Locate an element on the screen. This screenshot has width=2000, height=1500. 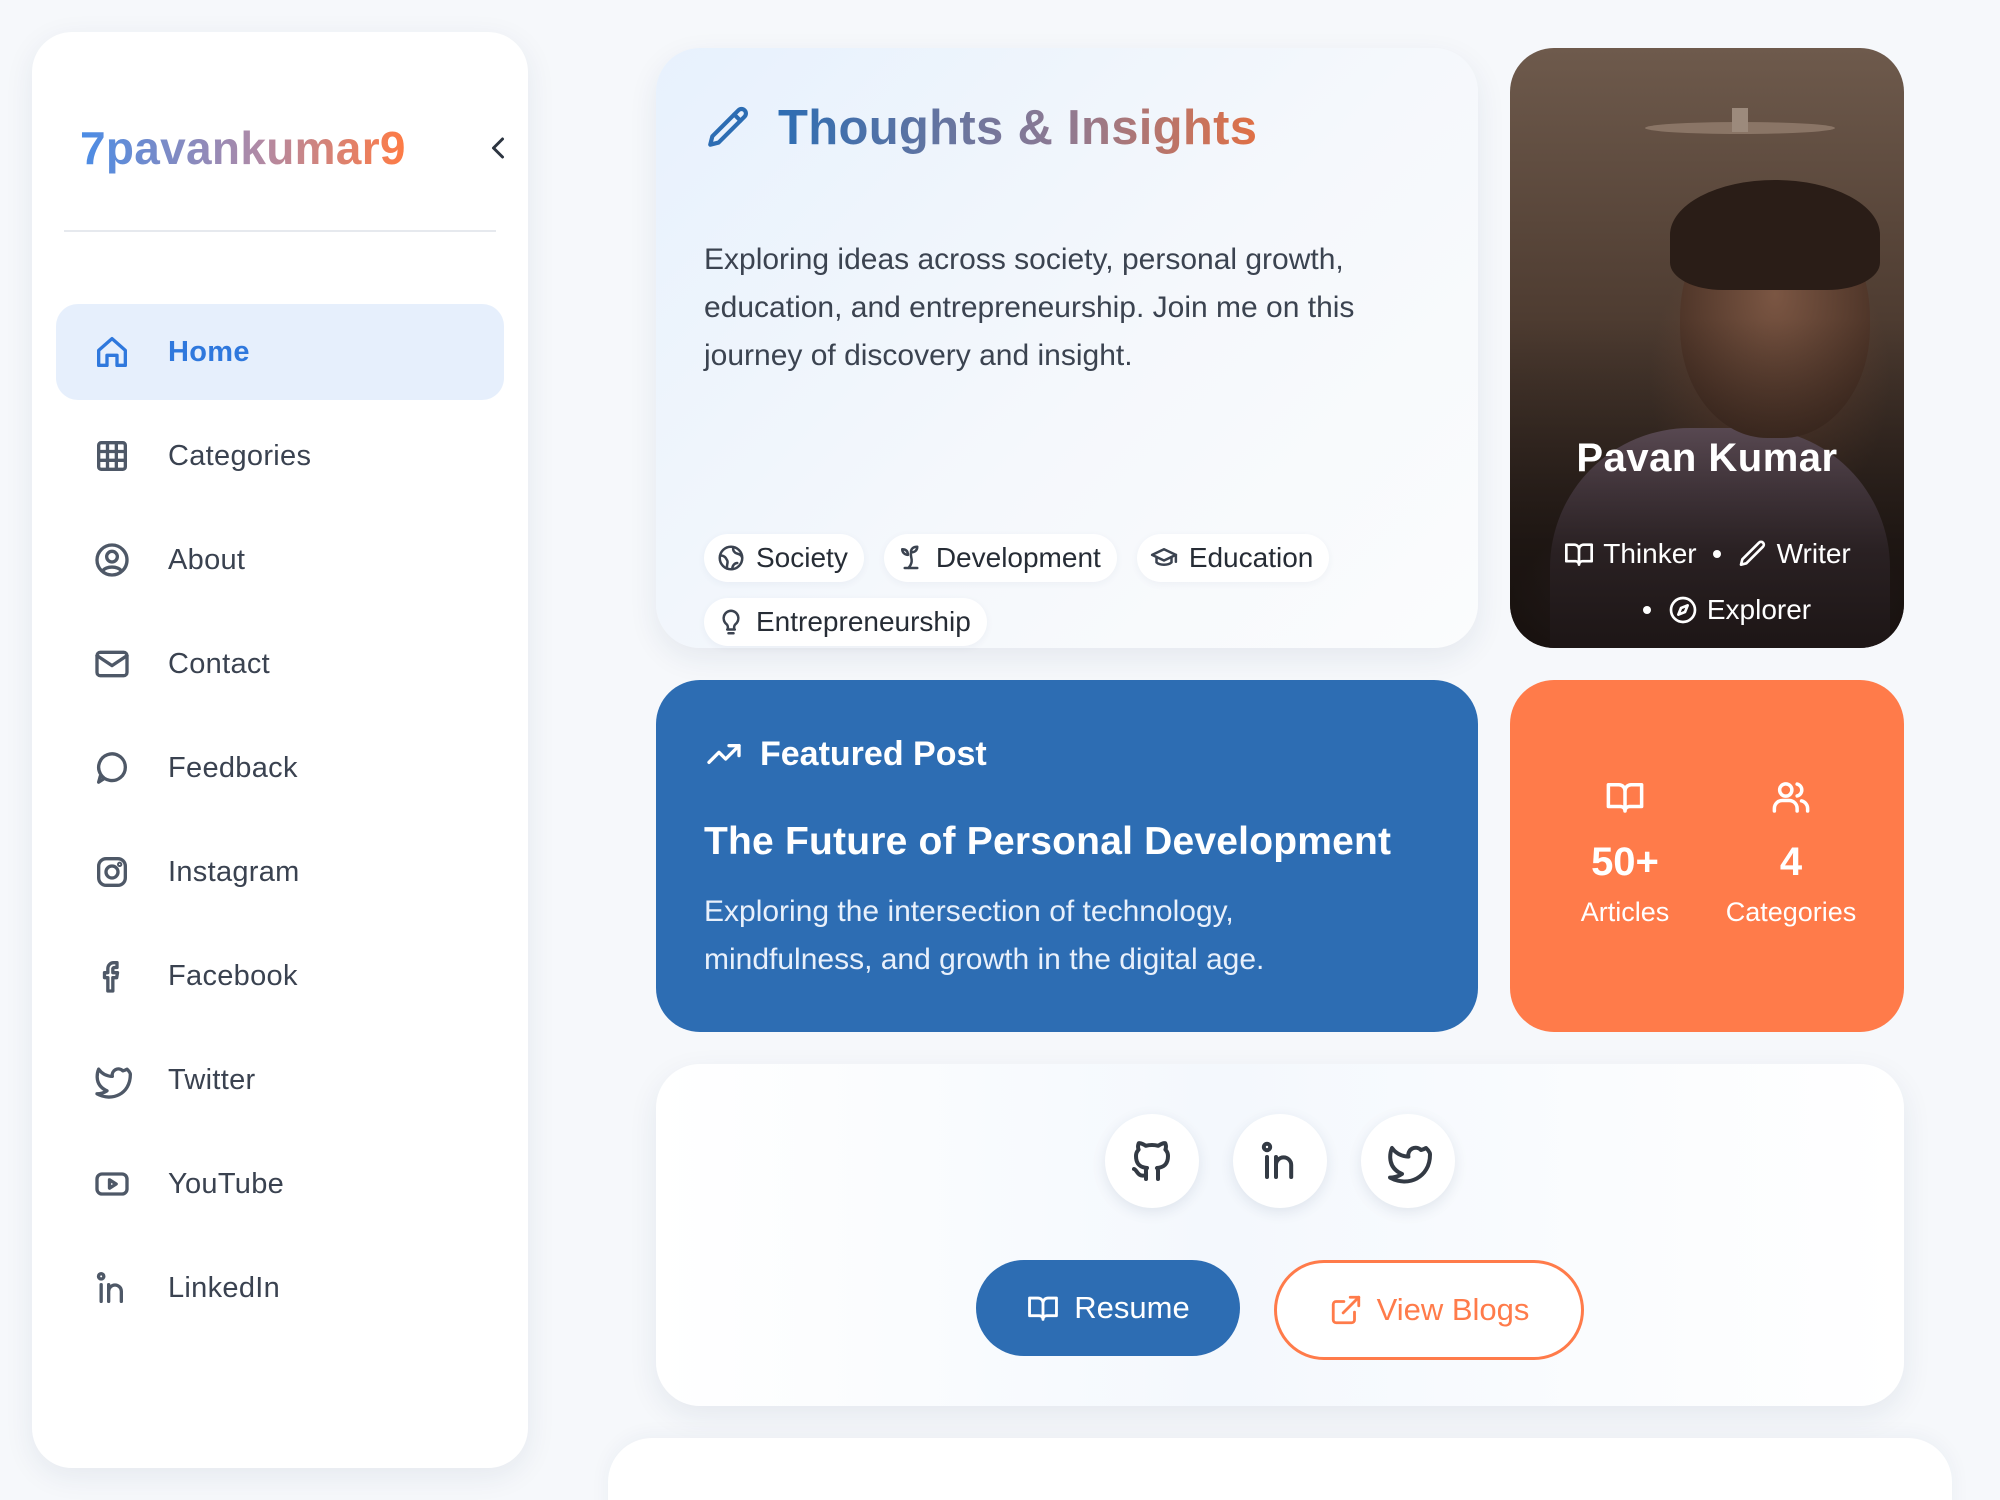
tag-label: Education is located at coordinates (1251, 557).